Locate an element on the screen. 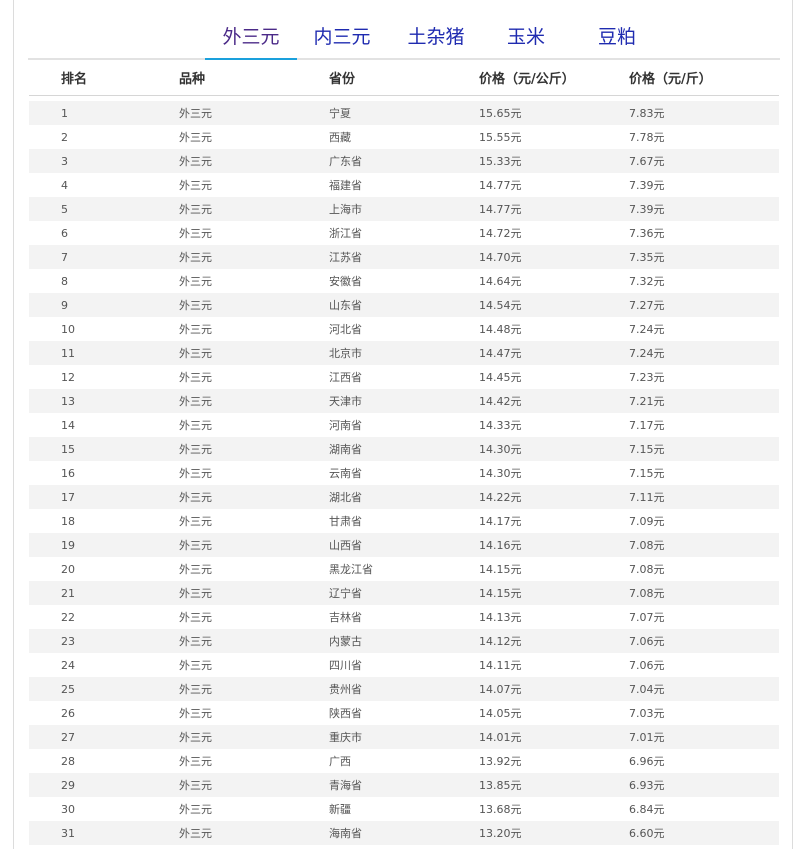 This screenshot has width=811, height=849. table-row: 20 外三元 黑龙江省 14.15元 7.08元 is located at coordinates (404, 569).